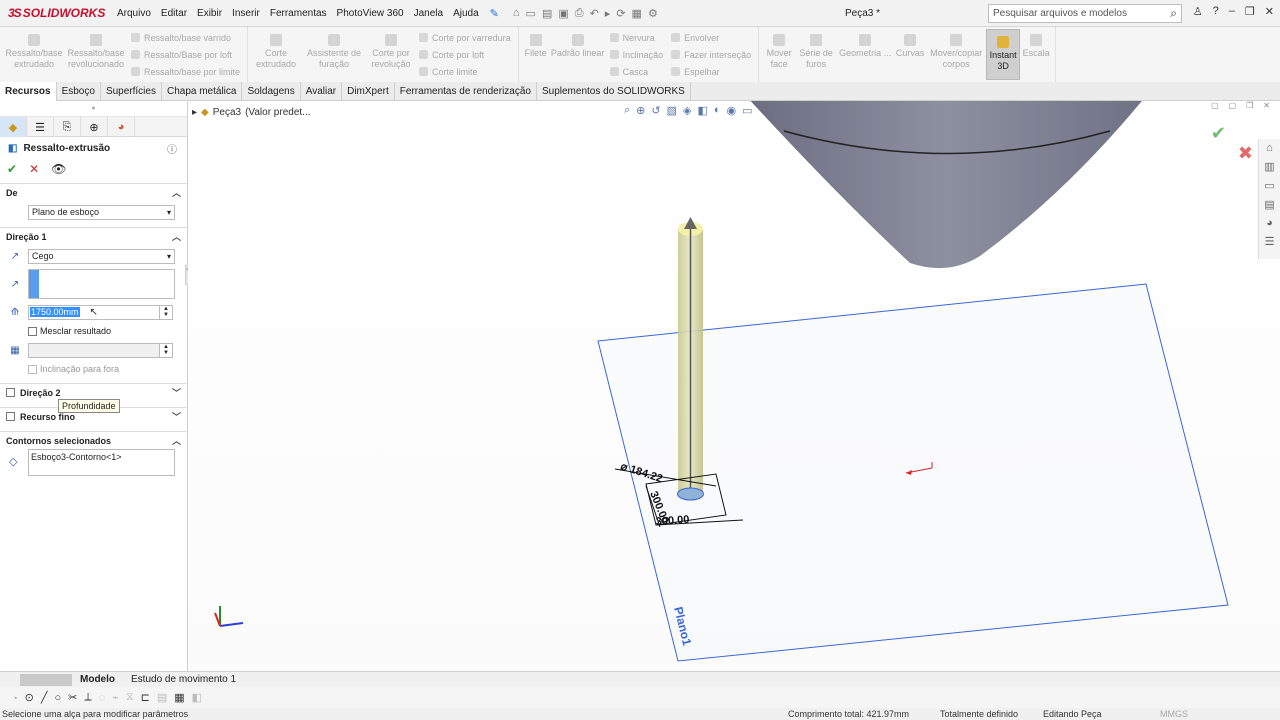 Image resolution: width=1280 pixels, height=720 pixels. Describe the element at coordinates (672, 110) in the screenshot. I see `section-view-icon: ▧` at that location.